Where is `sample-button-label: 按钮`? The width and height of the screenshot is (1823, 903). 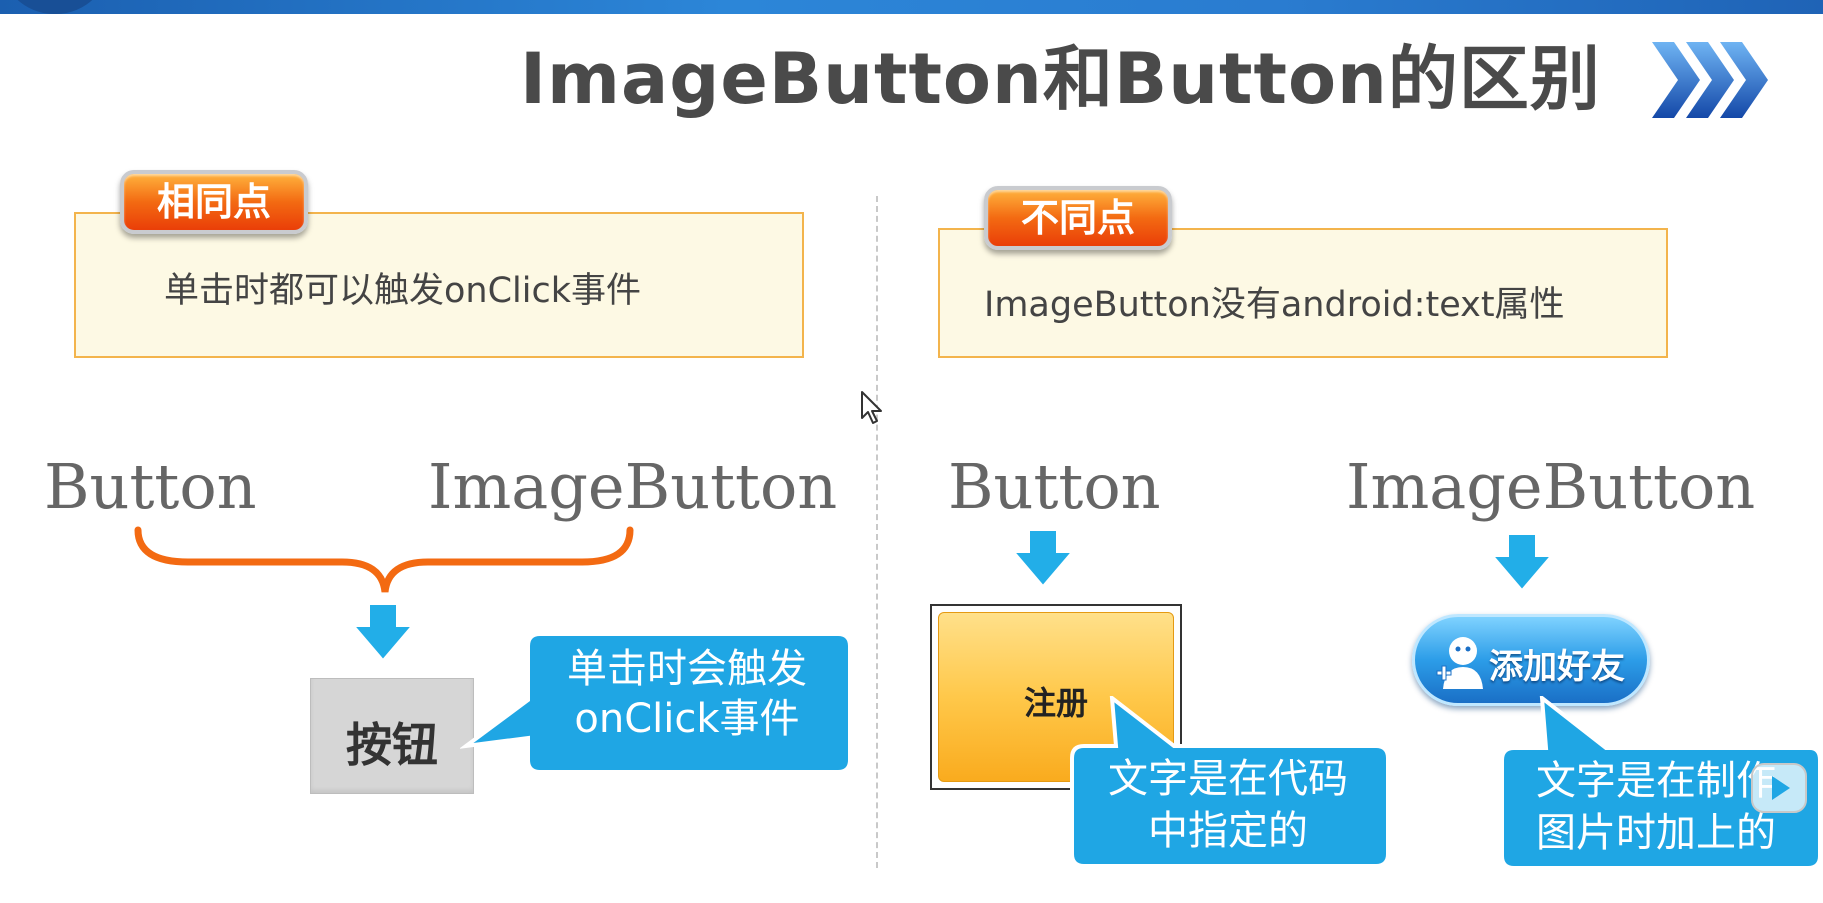
sample-button-label: 按钮 is located at coordinates (392, 745).